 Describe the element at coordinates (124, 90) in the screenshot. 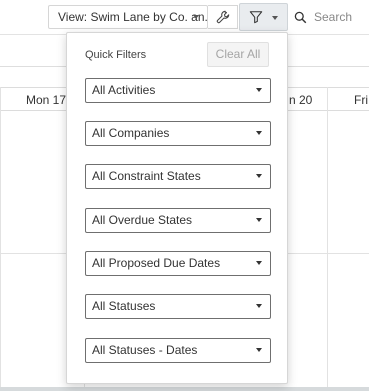

I see `filter-select-label: All Activities` at that location.